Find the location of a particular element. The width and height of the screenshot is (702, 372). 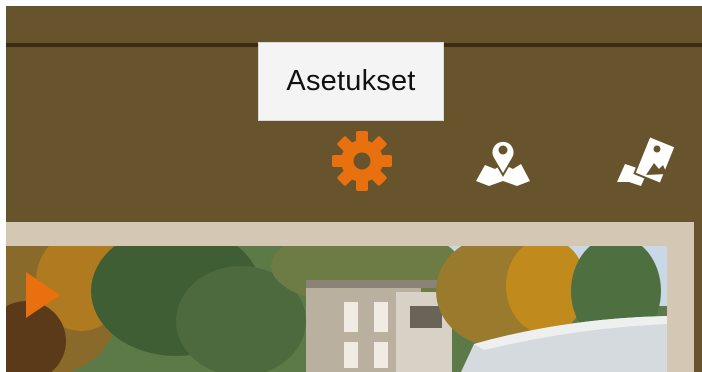

photo-map-icon is located at coordinates (647, 160).